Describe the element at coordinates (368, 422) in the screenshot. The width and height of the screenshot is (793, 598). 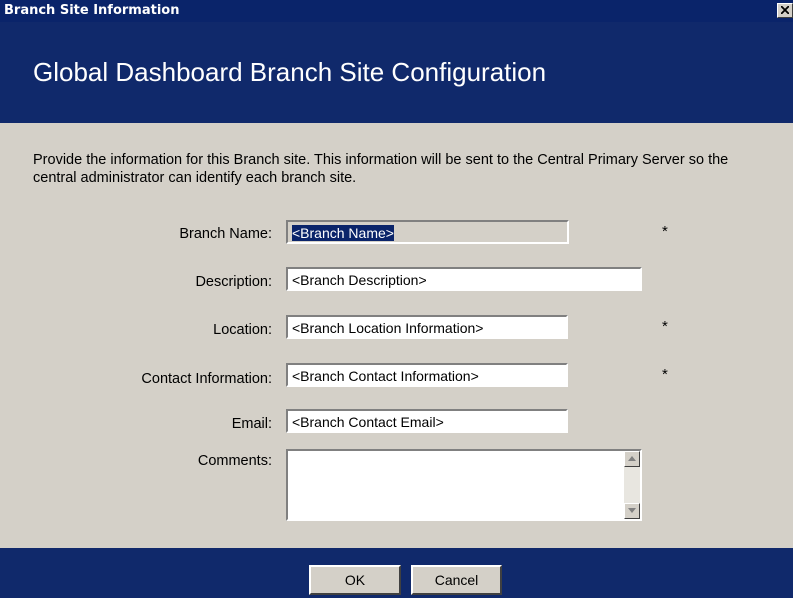
I see `email-value: <Branch Contact Email>` at that location.